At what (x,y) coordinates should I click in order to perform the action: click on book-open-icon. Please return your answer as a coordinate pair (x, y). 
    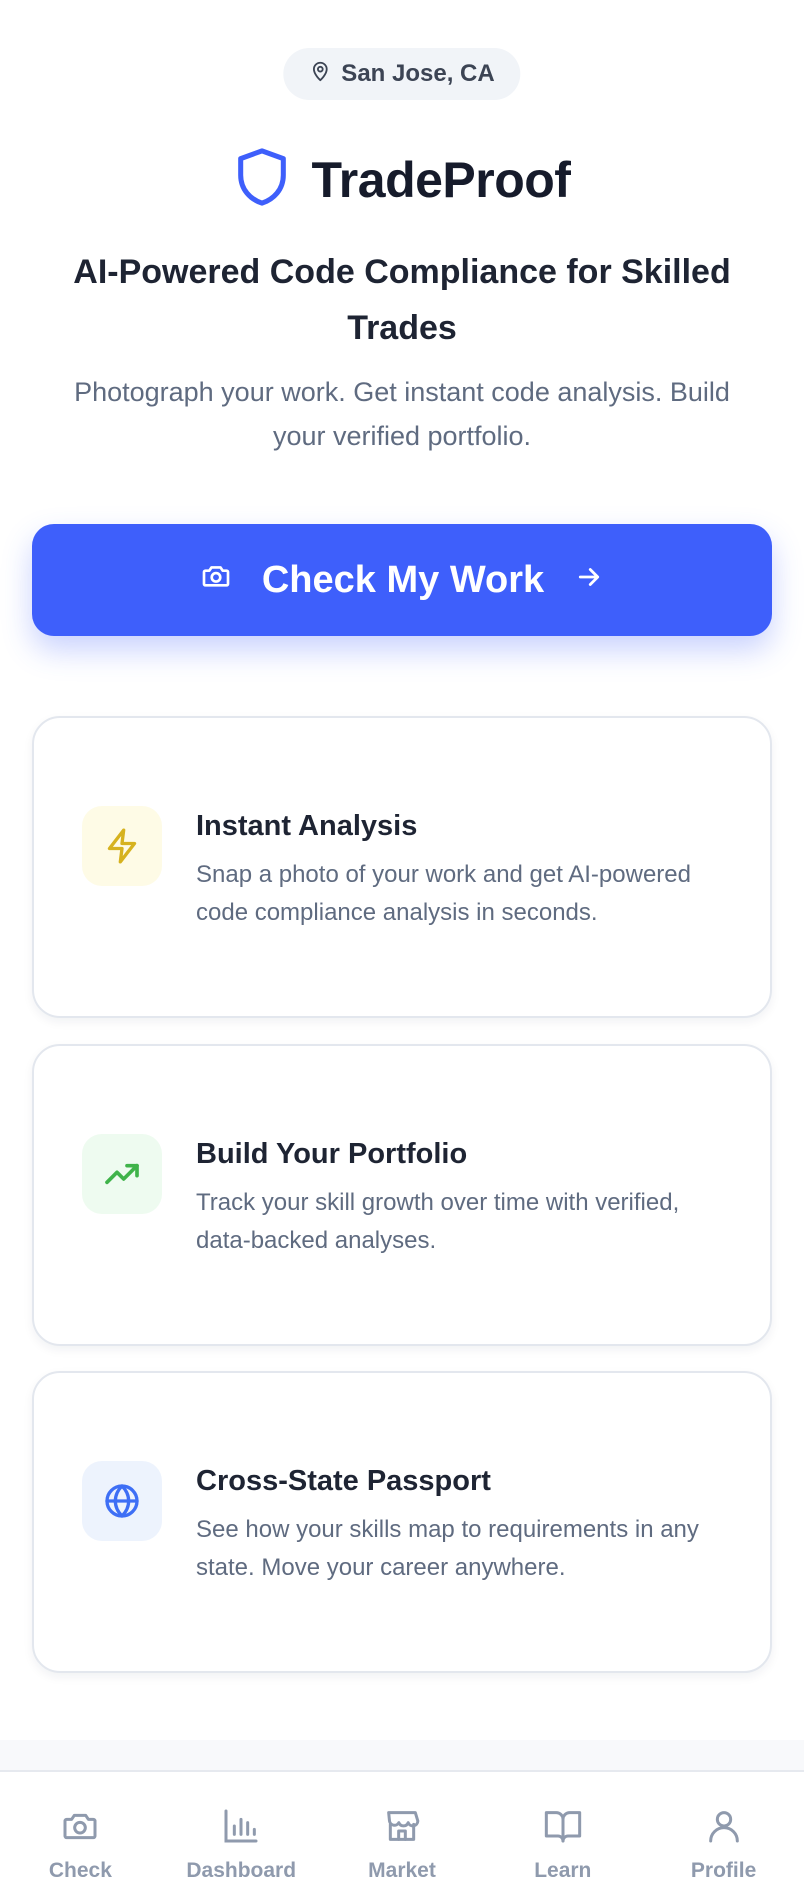
    Looking at the image, I should click on (563, 1828).